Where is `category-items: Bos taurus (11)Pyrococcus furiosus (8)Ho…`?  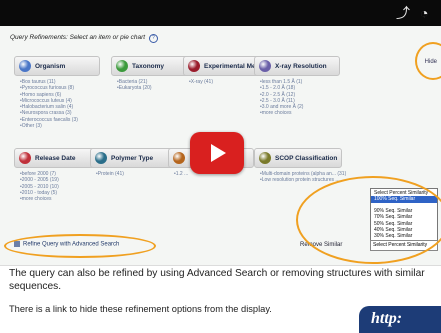
category-items: Bos taurus (11)Pyrococcus furiosus (8)Ho… is located at coordinates (57, 104).